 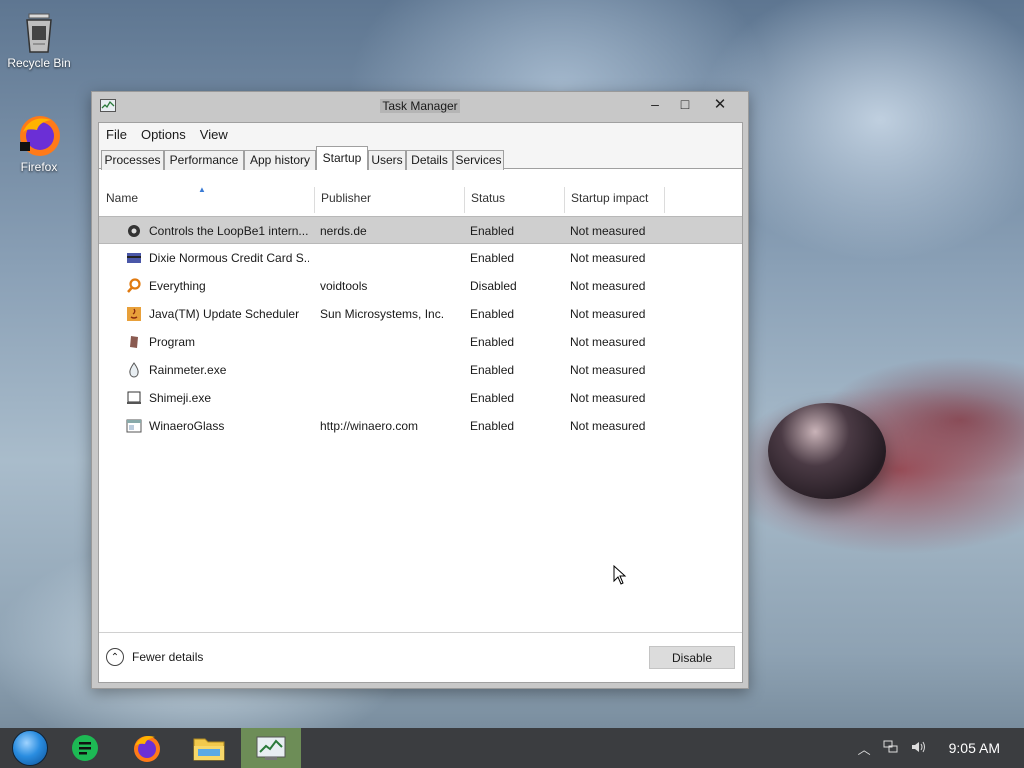 What do you see at coordinates (188, 370) in the screenshot?
I see `row-name: Rainmeter.exe` at bounding box center [188, 370].